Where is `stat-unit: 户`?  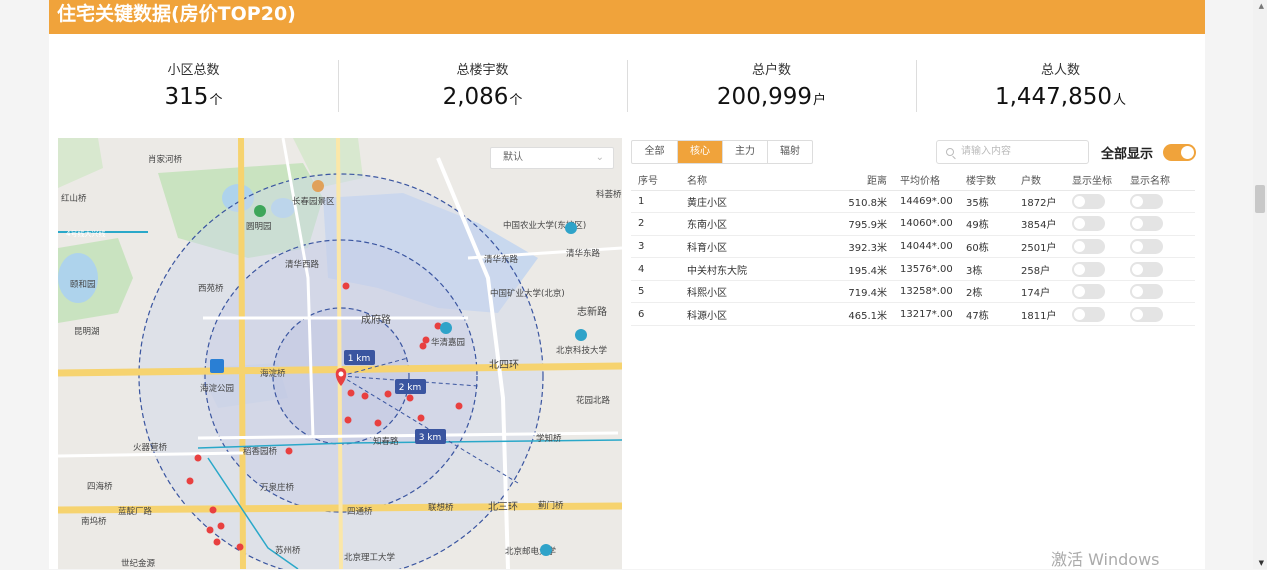
stat-unit: 户 is located at coordinates (820, 100).